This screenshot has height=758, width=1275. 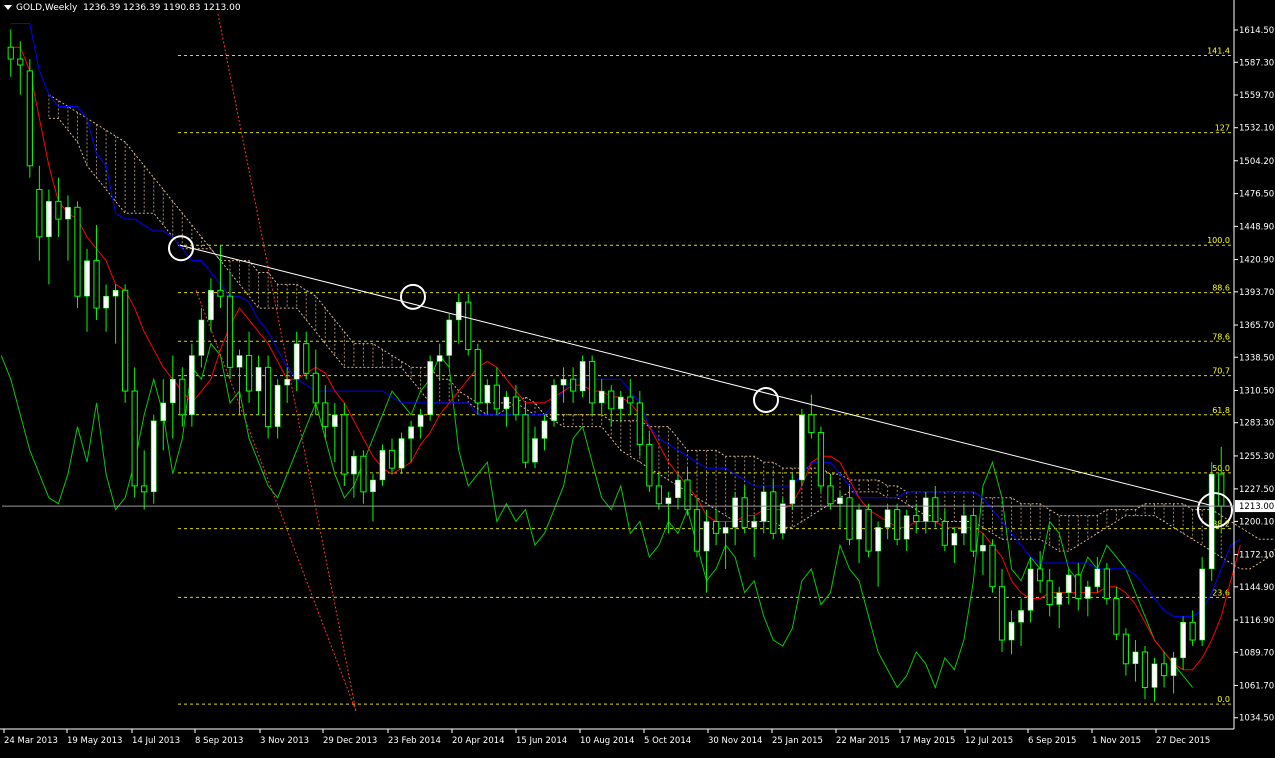 What do you see at coordinates (94, 741) in the screenshot?
I see `x-tick-label: 19 May 2013` at bounding box center [94, 741].